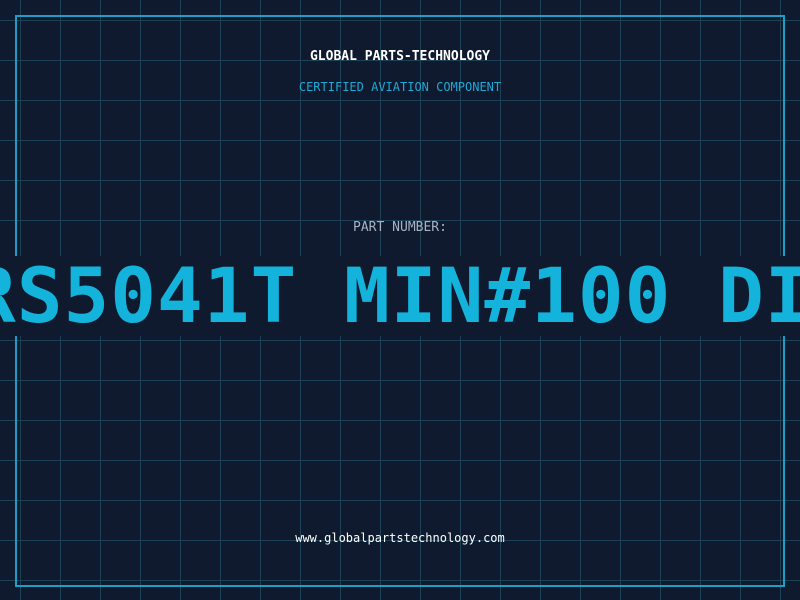 This screenshot has width=800, height=600. I want to click on company-name: GLOBAL PARTS-TECHNOLOGY, so click(399, 56).